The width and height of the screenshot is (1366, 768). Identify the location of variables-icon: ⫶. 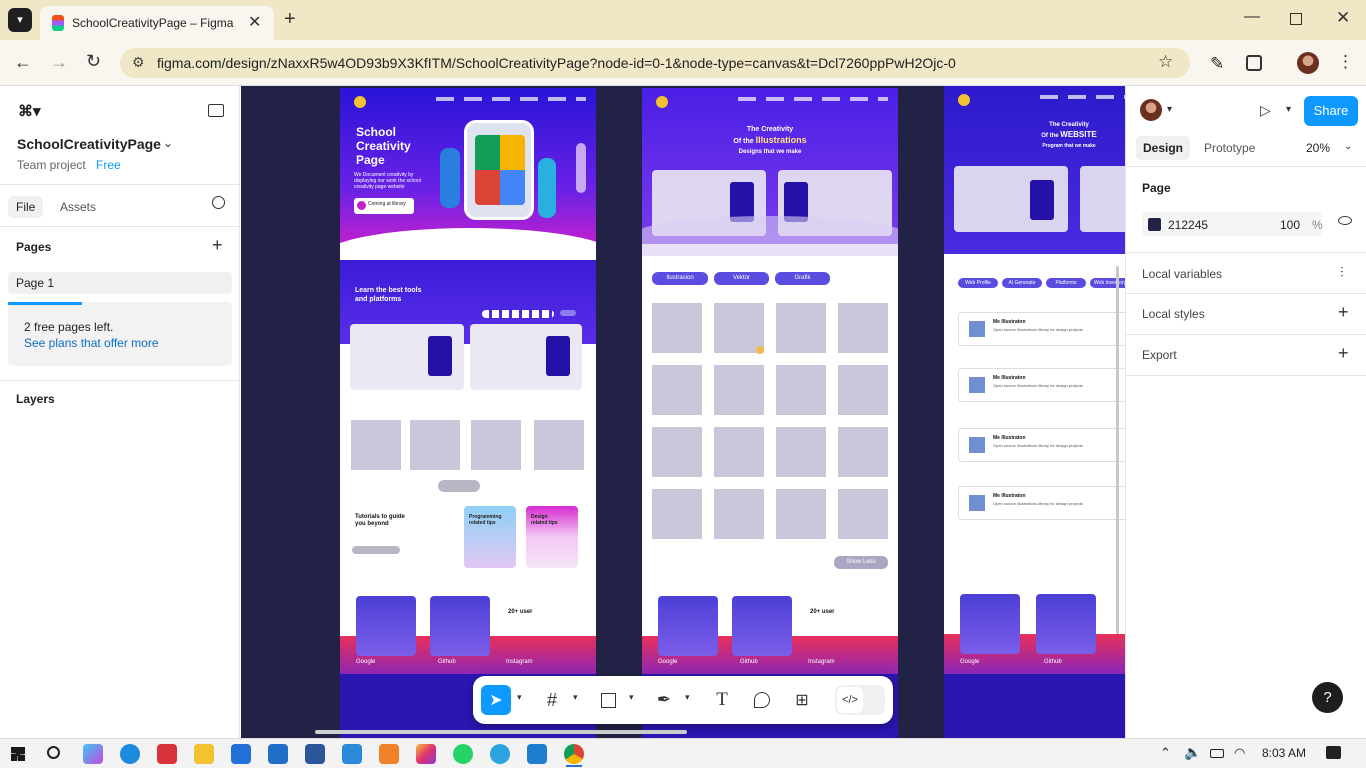
(1342, 272).